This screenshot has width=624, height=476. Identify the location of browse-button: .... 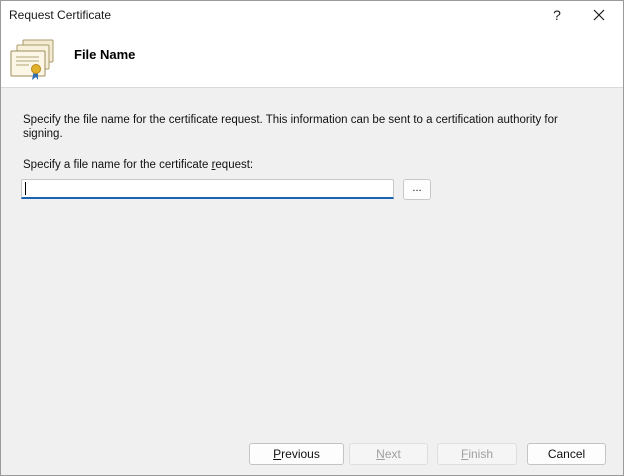
(417, 189).